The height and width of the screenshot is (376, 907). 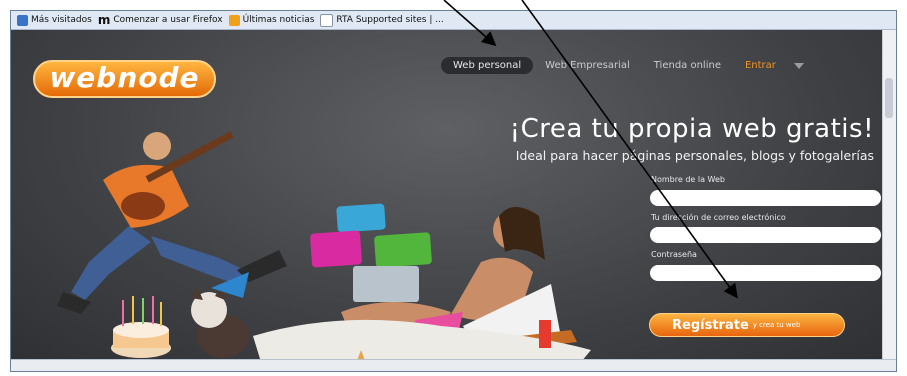 What do you see at coordinates (141, 327) in the screenshot?
I see `cake-illustration` at bounding box center [141, 327].